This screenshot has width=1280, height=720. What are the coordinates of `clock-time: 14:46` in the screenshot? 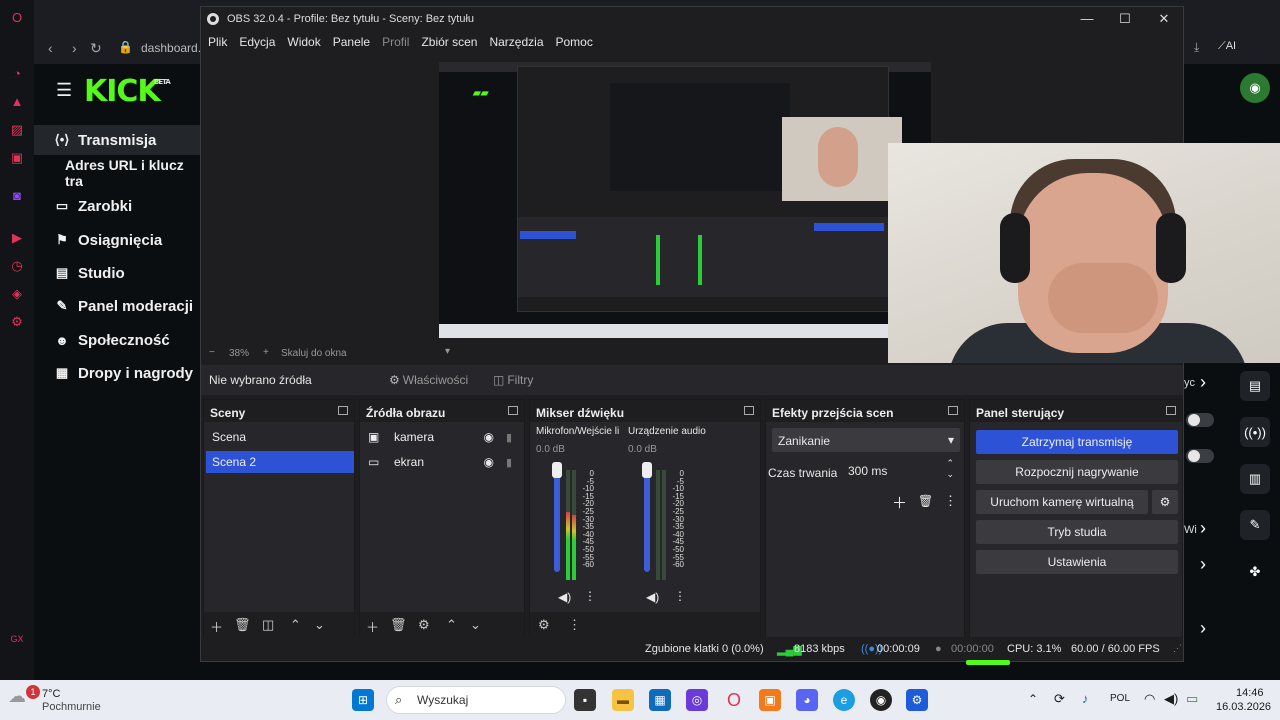 It's located at (1250, 693).